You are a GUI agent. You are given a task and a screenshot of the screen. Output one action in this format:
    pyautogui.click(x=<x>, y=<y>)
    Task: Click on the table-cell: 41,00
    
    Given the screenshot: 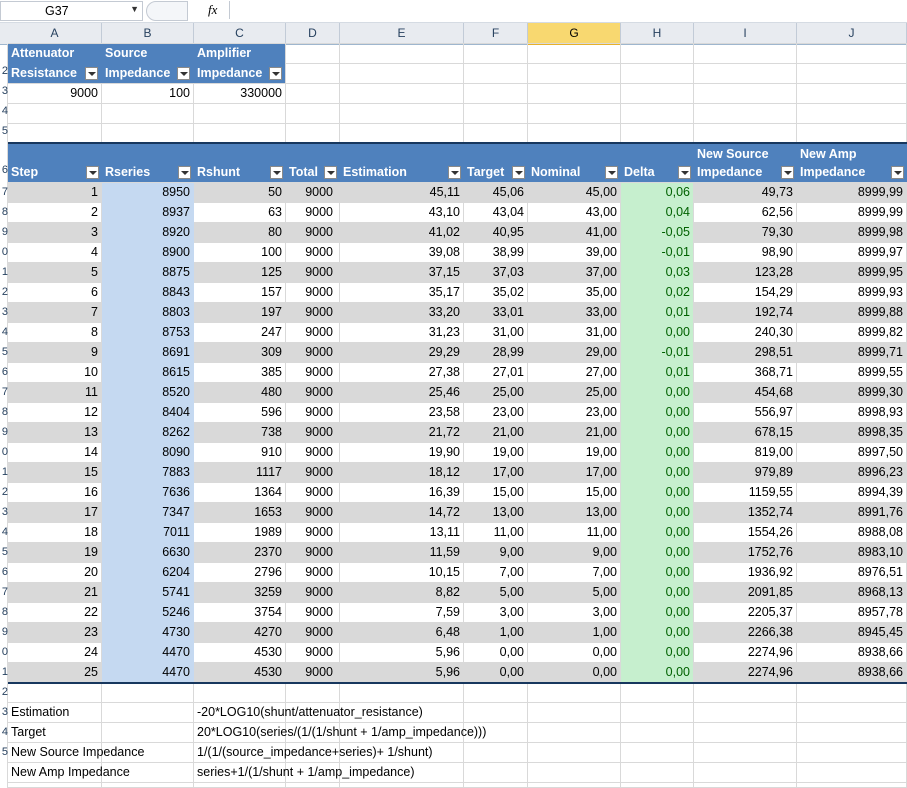 What is the action you would take?
    pyautogui.click(x=601, y=232)
    